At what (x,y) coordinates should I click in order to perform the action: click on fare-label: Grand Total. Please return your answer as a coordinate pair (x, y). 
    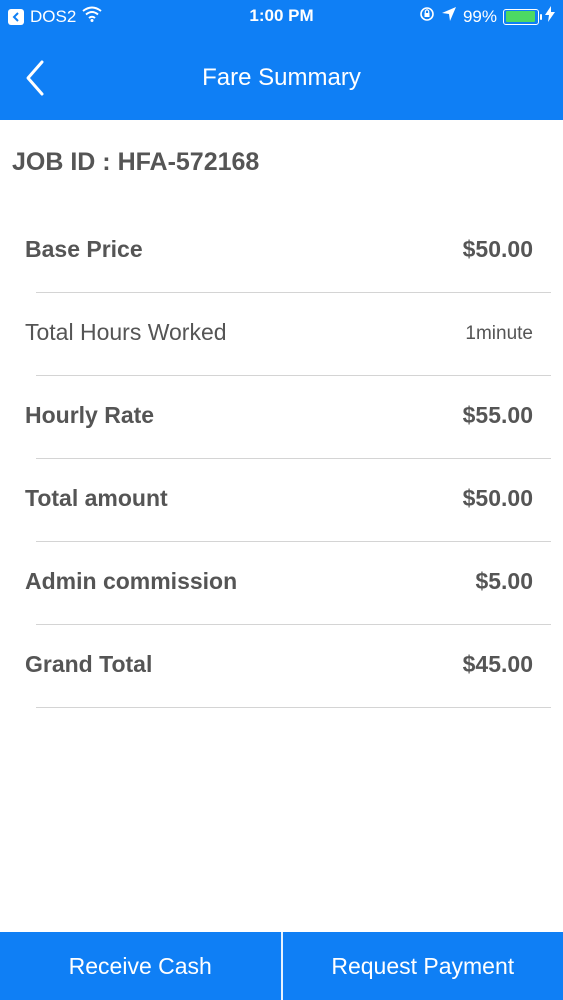
    Looking at the image, I should click on (89, 664).